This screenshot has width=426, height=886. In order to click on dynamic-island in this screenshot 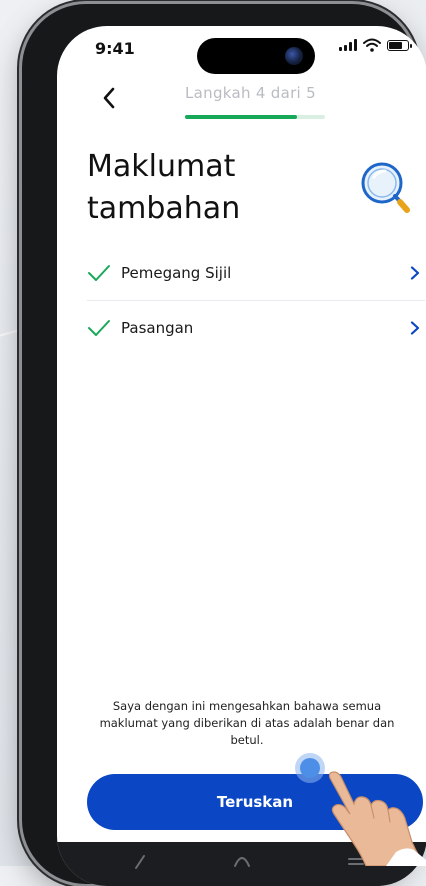, I will do `click(256, 56)`.